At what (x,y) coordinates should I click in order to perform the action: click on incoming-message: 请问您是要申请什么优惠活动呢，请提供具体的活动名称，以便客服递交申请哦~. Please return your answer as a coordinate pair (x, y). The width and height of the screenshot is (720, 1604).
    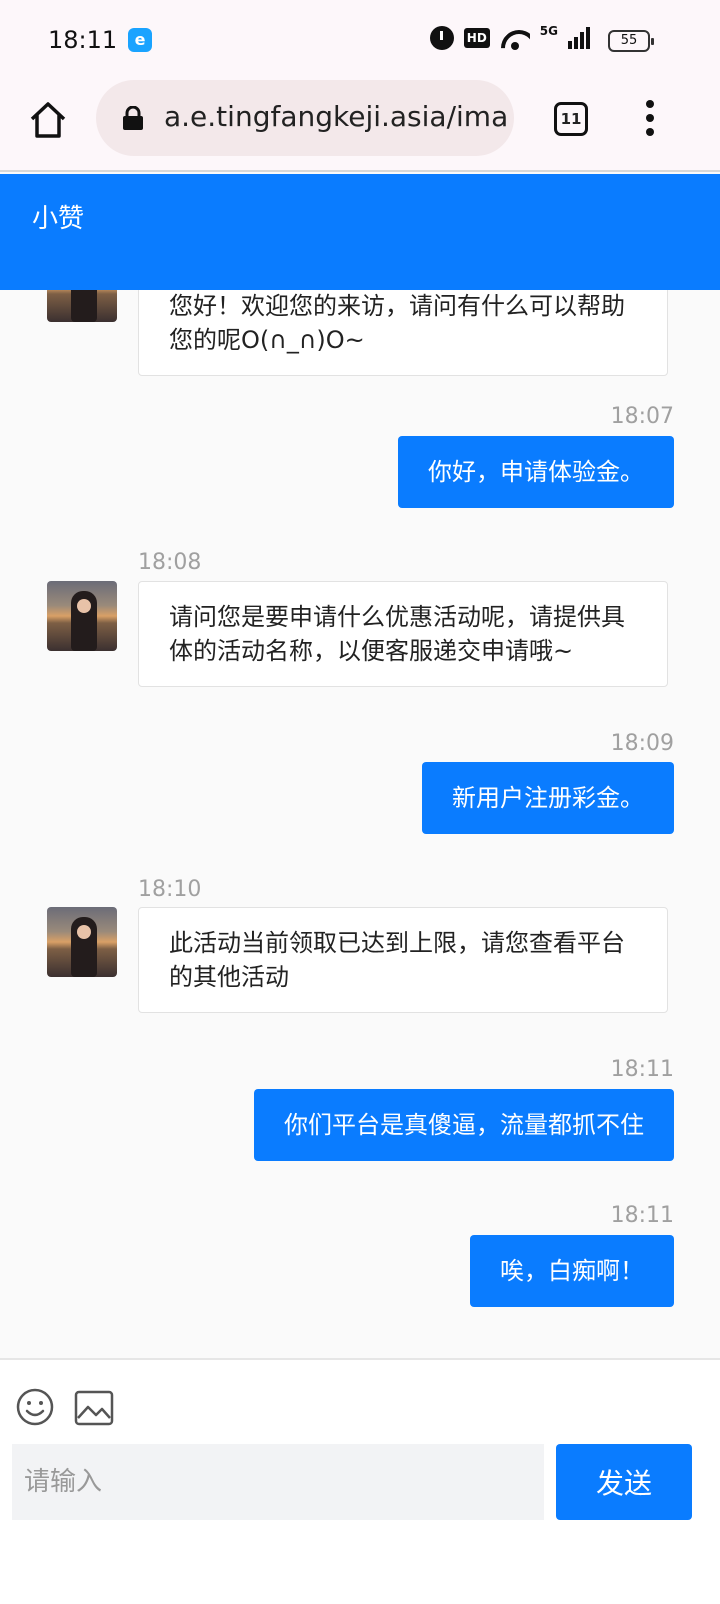
    Looking at the image, I should click on (403, 634).